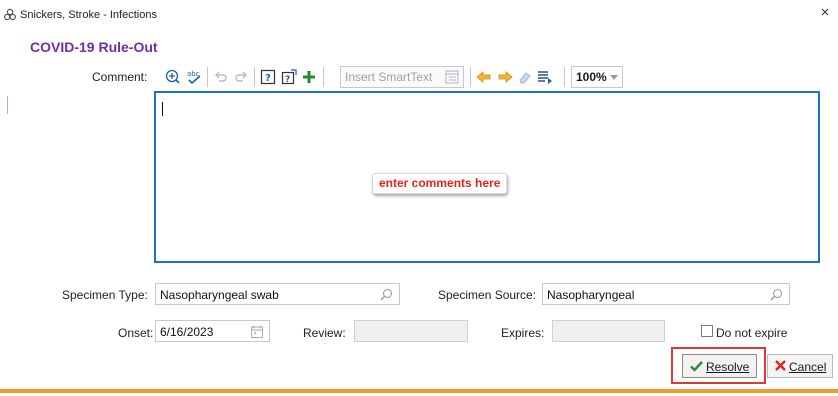  Describe the element at coordinates (7, 105) in the screenshot. I see `window-edge-marker` at that location.